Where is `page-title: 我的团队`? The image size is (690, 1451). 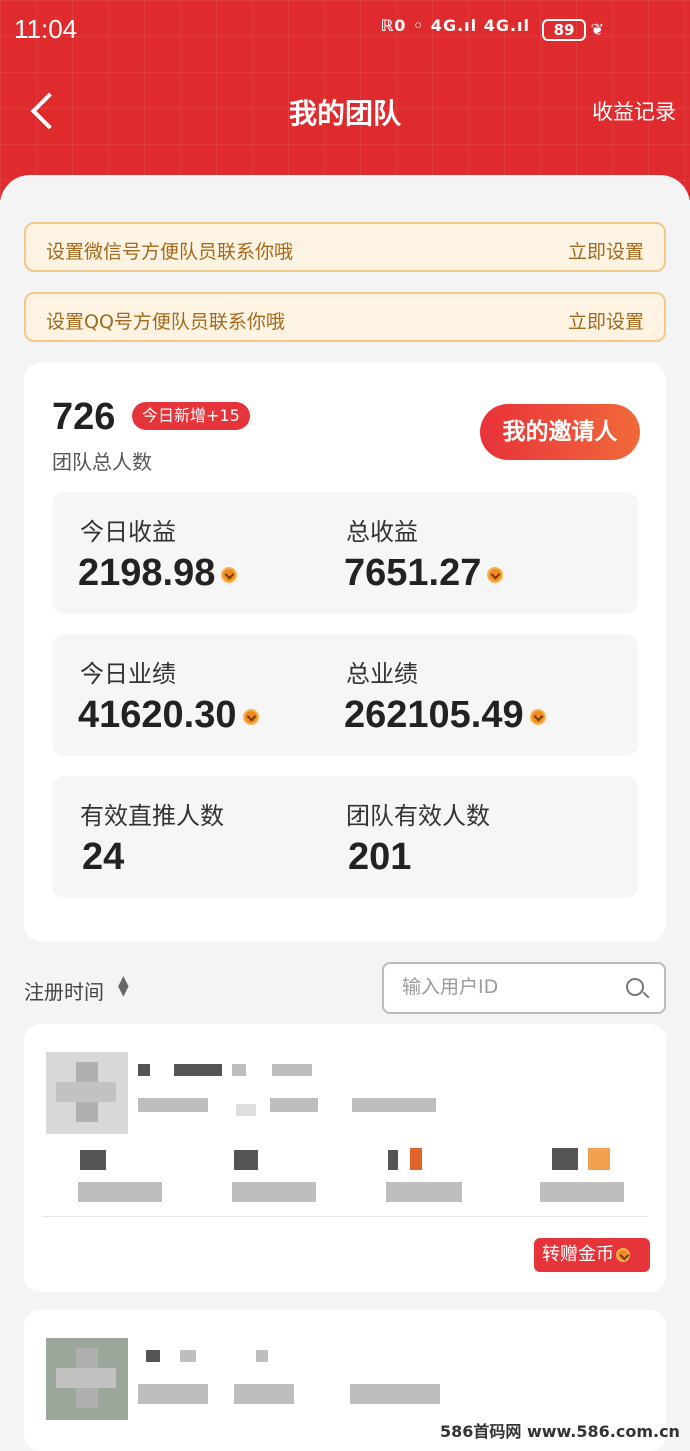 page-title: 我的团队 is located at coordinates (344, 113).